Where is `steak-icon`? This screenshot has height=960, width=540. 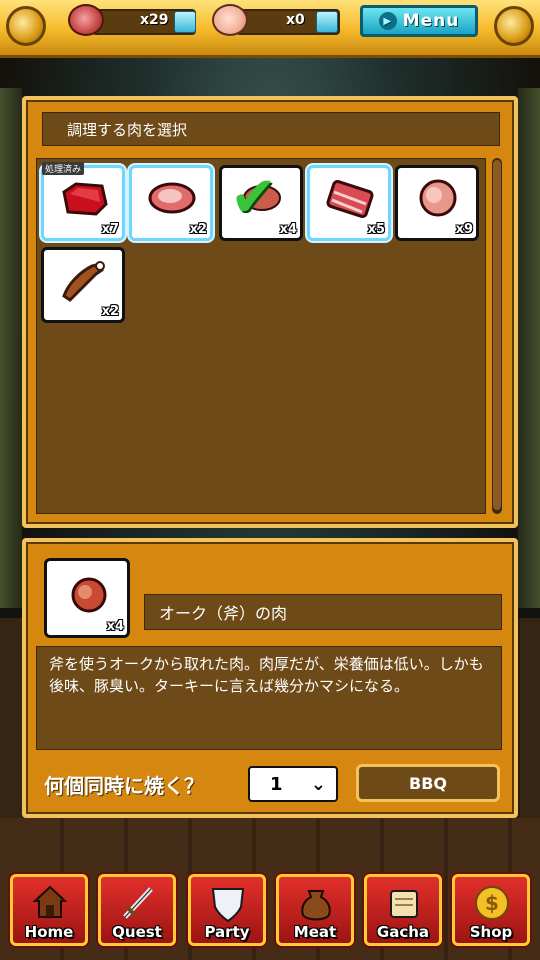 steak-icon is located at coordinates (172, 198).